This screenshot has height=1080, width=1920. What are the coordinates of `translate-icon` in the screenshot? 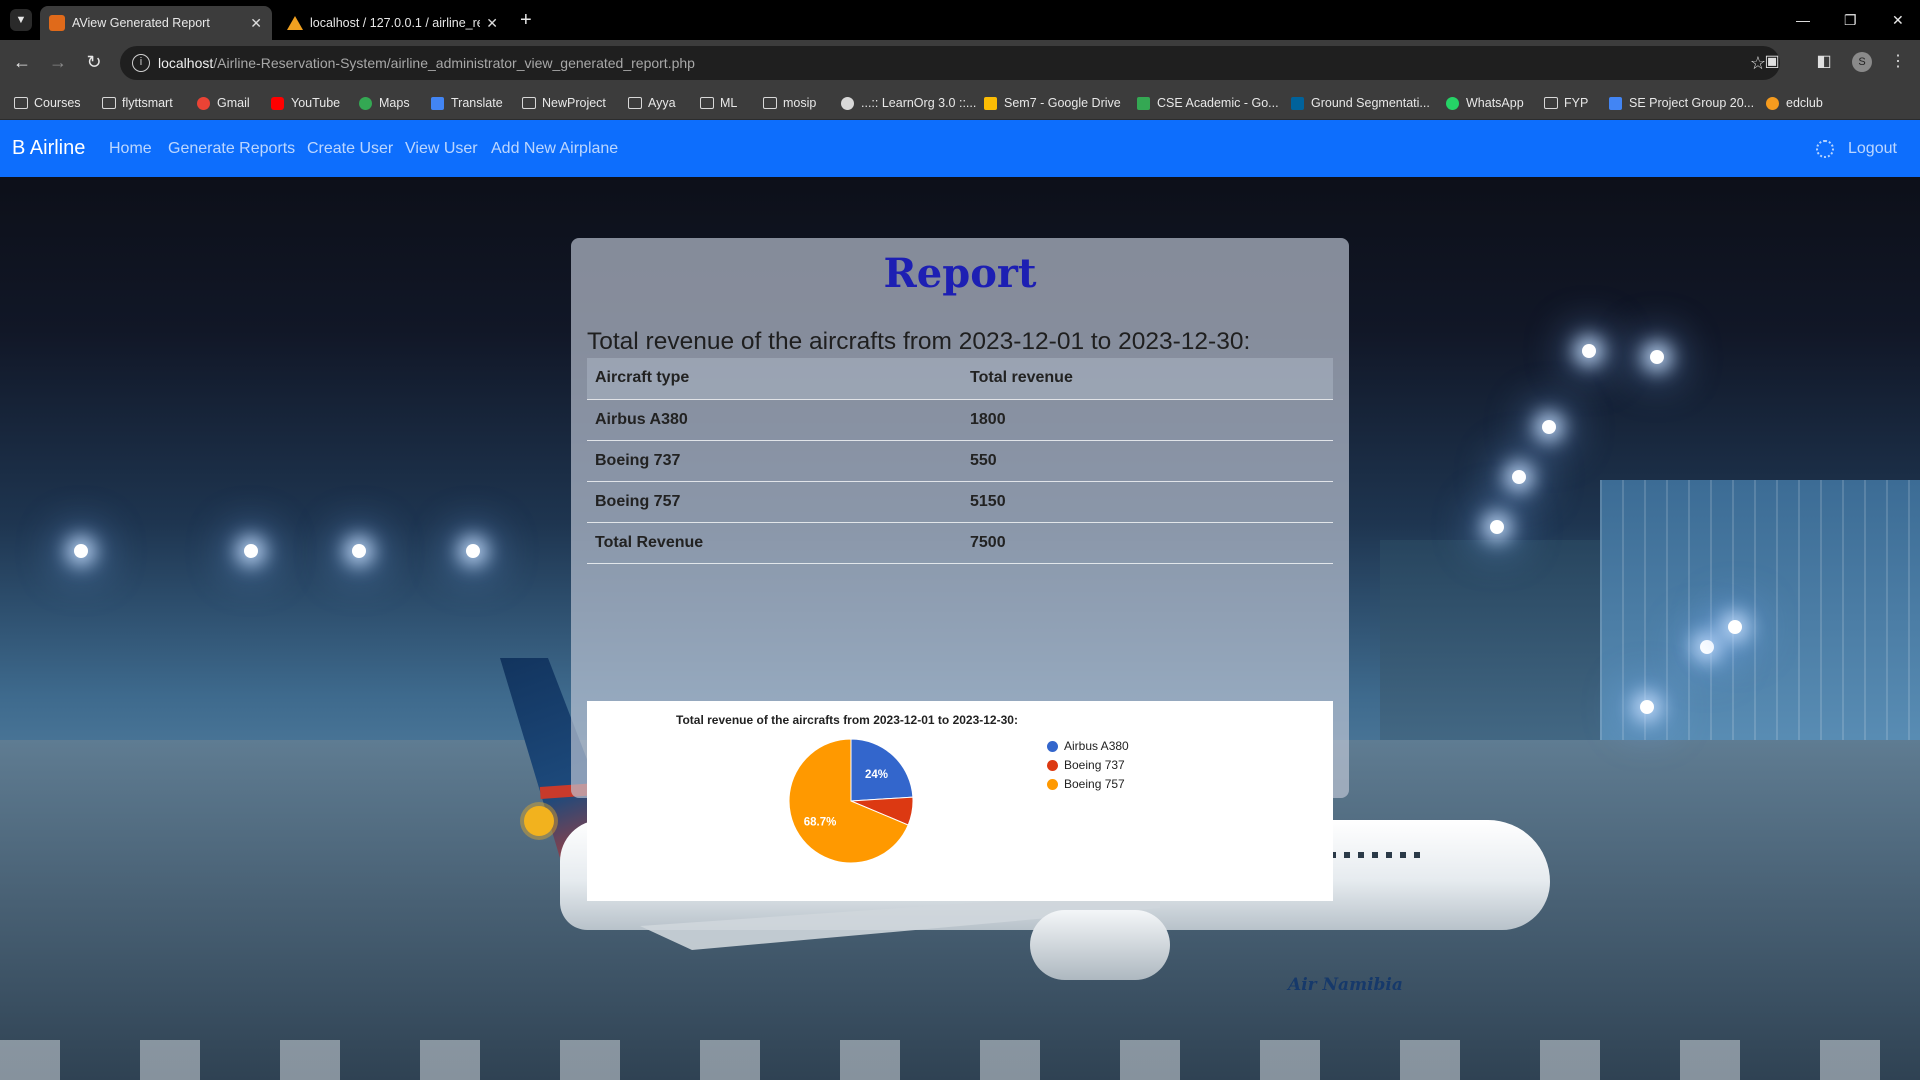 It's located at (437, 103).